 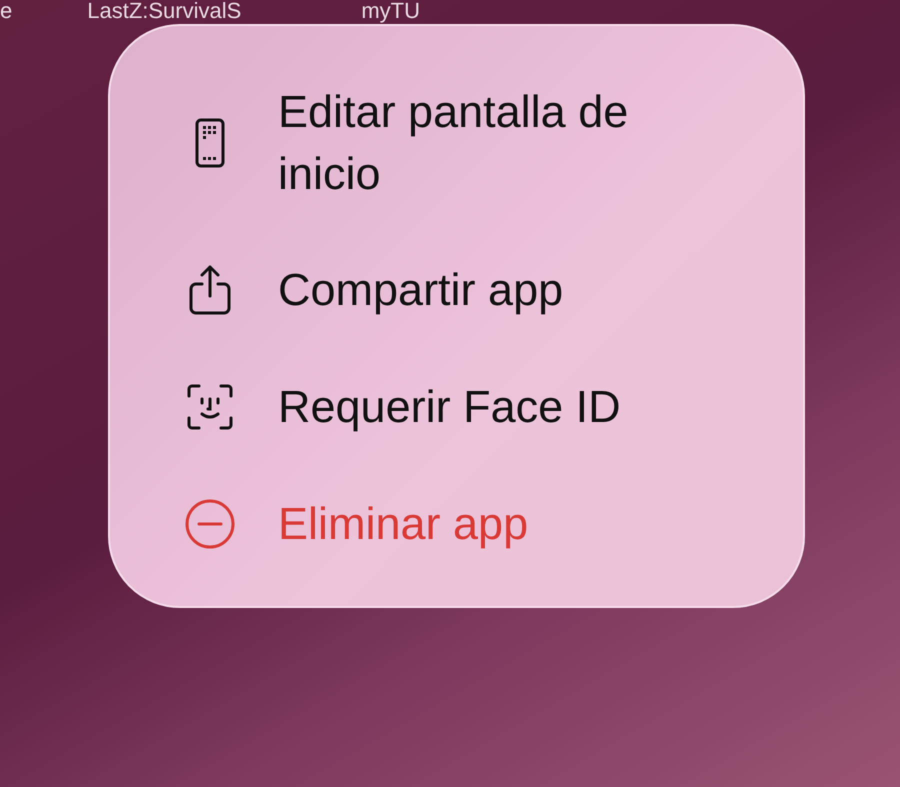 I want to click on share-icon, so click(x=210, y=290).